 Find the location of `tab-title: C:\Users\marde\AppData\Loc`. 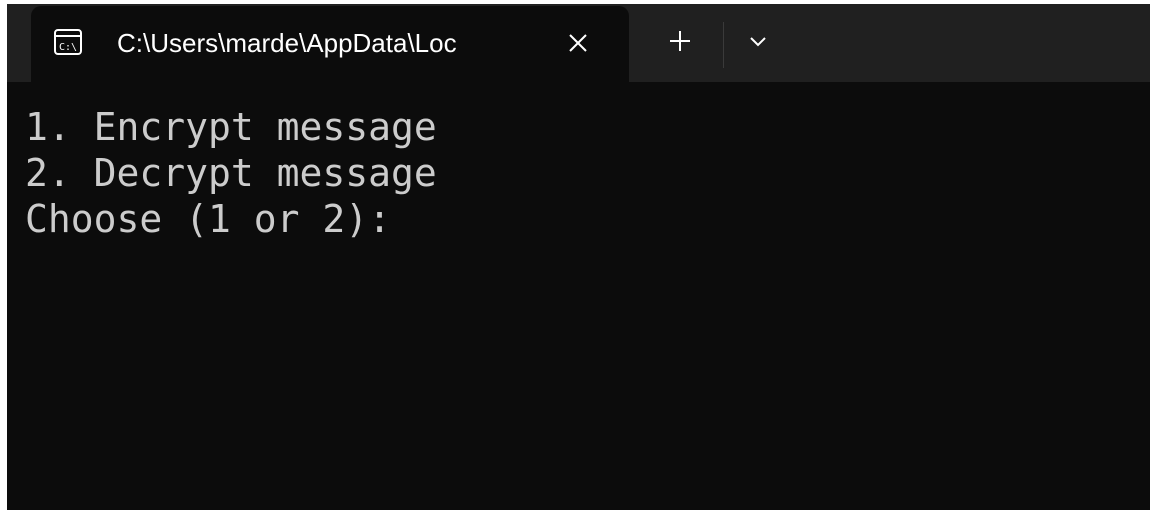

tab-title: C:\Users\marde\AppData\Loc is located at coordinates (287, 43).